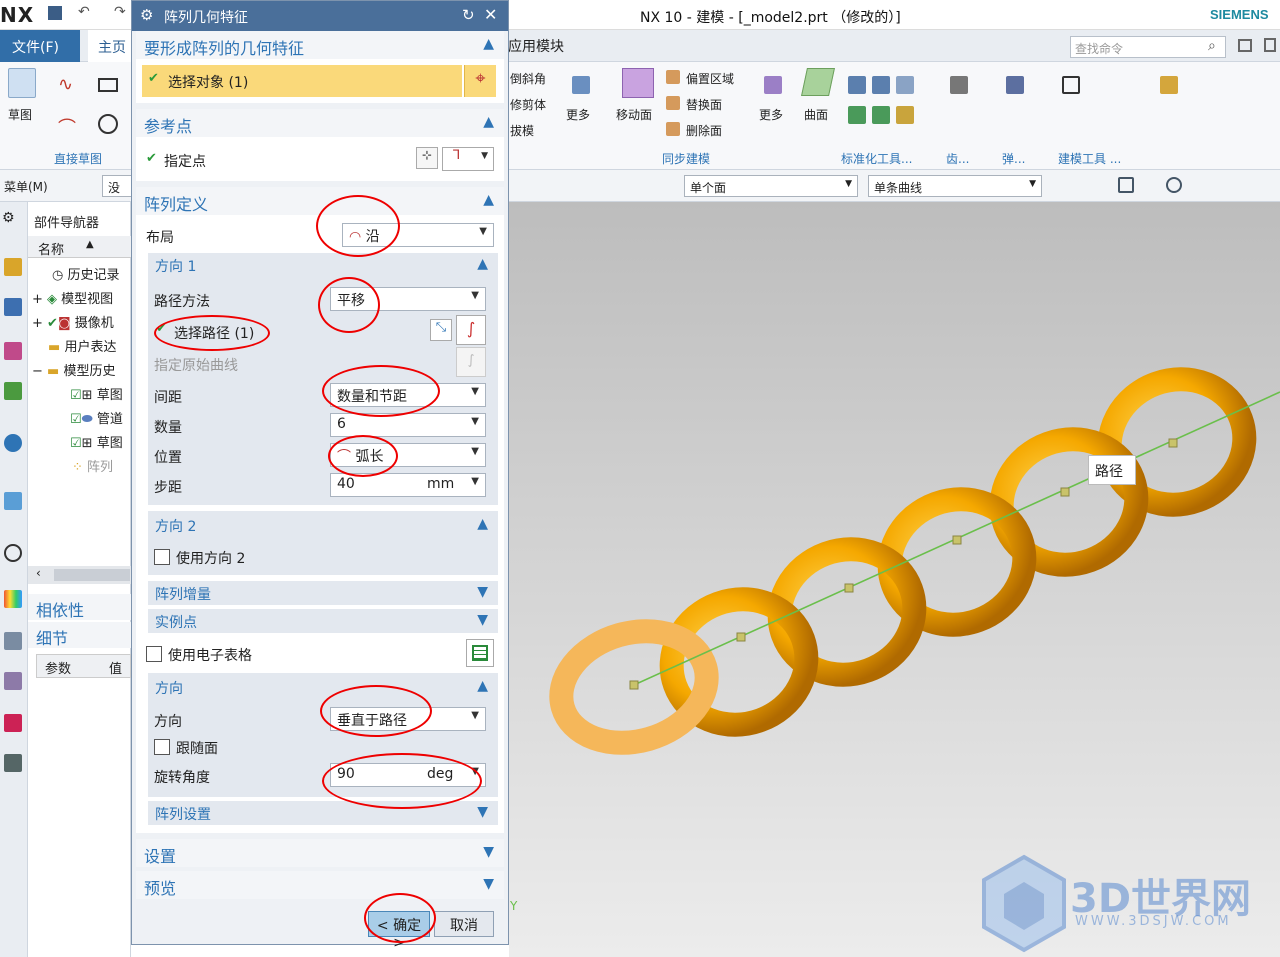 The width and height of the screenshot is (1280, 957). What do you see at coordinates (771, 186) in the screenshot?
I see `face-rule-select: 单个面 ▼` at bounding box center [771, 186].